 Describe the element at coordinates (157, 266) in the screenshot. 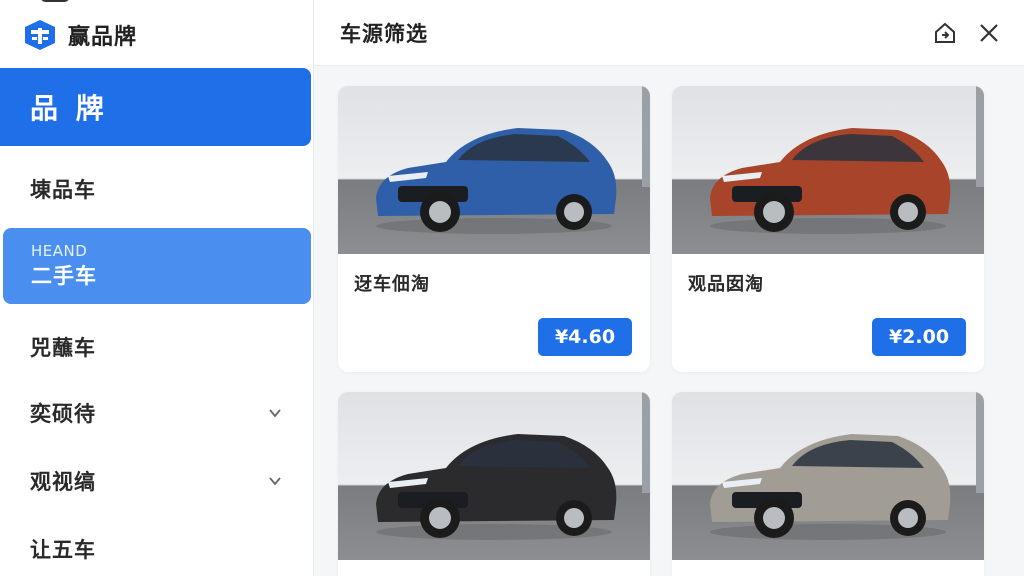

I see `sidebar-item-used-cars: HEAND 二手车` at that location.